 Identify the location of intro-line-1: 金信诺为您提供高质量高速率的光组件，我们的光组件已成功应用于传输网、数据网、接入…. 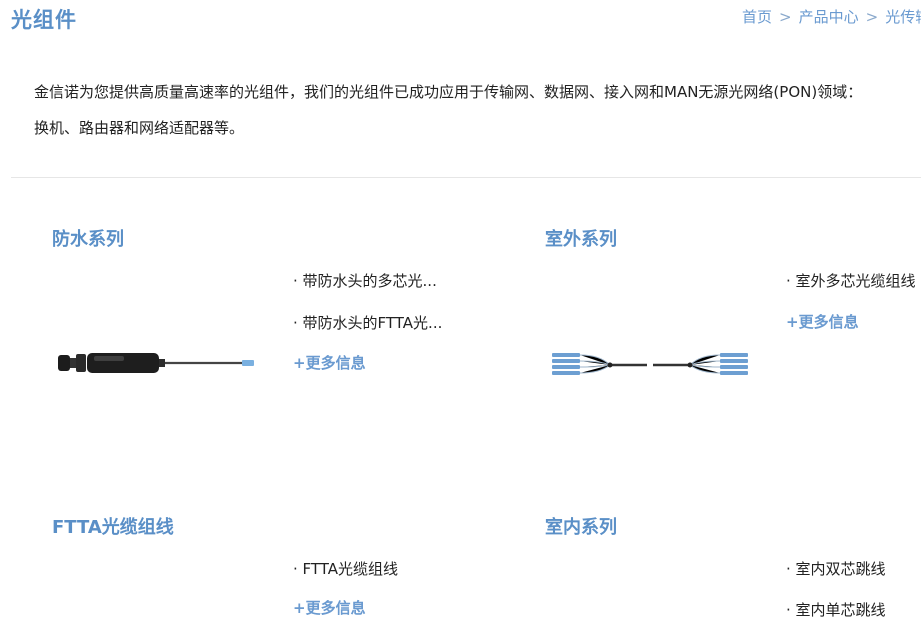
(448, 92).